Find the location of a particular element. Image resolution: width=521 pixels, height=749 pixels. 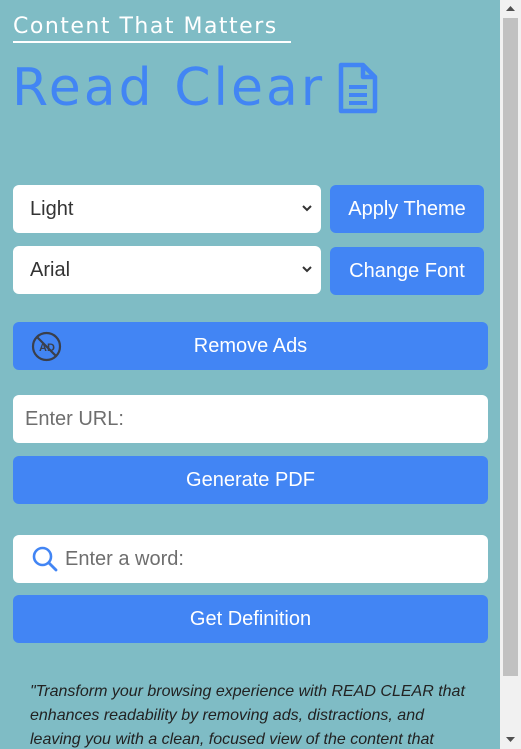

tagline: Content That Matters is located at coordinates (152, 28).